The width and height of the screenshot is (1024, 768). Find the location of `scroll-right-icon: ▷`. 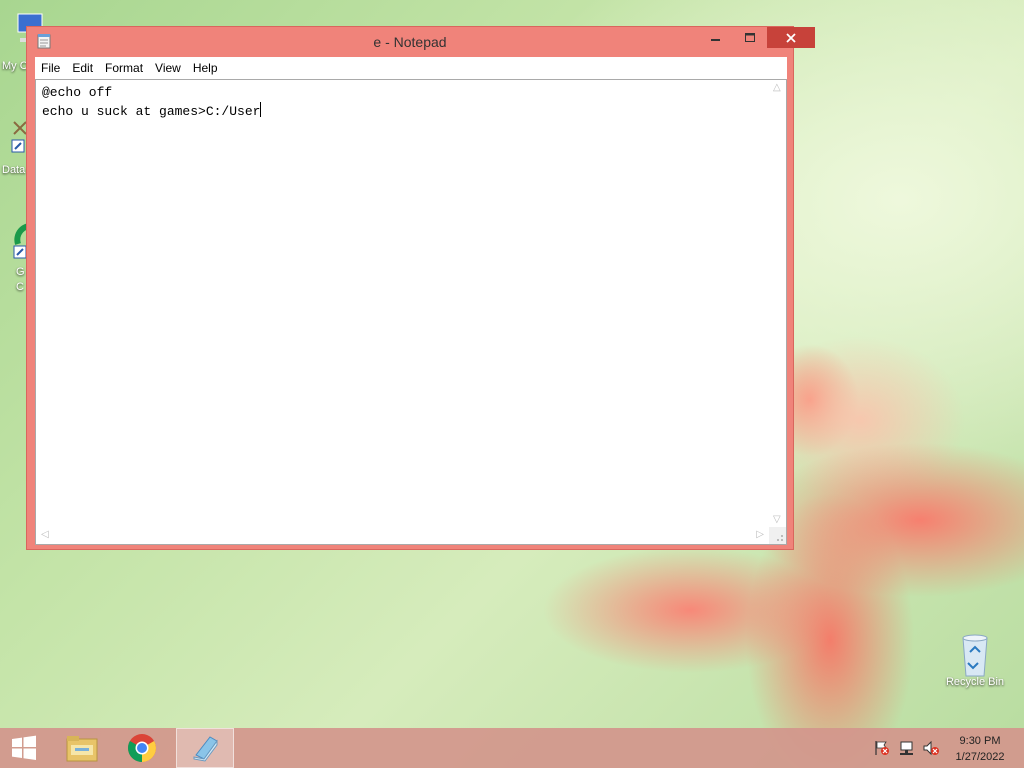

scroll-right-icon: ▷ is located at coordinates (760, 534).